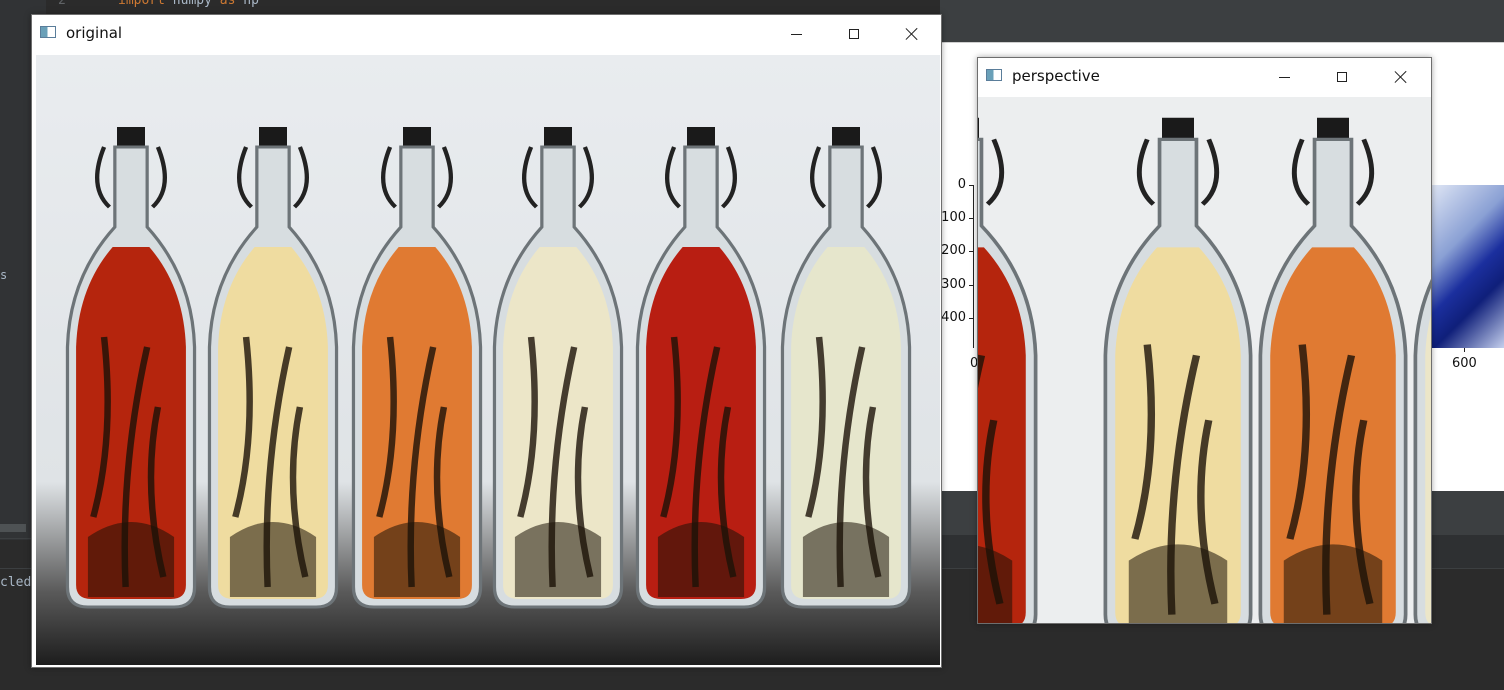 The width and height of the screenshot is (1504, 690). What do you see at coordinates (94, 33) in the screenshot?
I see `window-title: original` at bounding box center [94, 33].